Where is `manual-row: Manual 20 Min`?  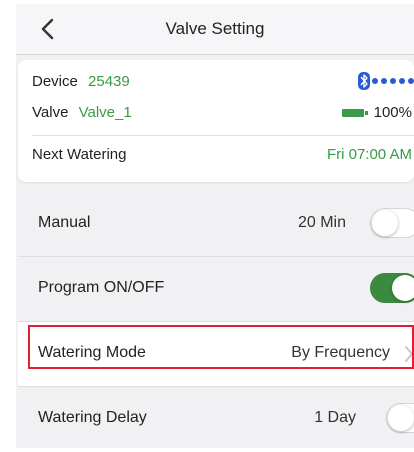 manual-row: Manual 20 Min is located at coordinates (216, 224).